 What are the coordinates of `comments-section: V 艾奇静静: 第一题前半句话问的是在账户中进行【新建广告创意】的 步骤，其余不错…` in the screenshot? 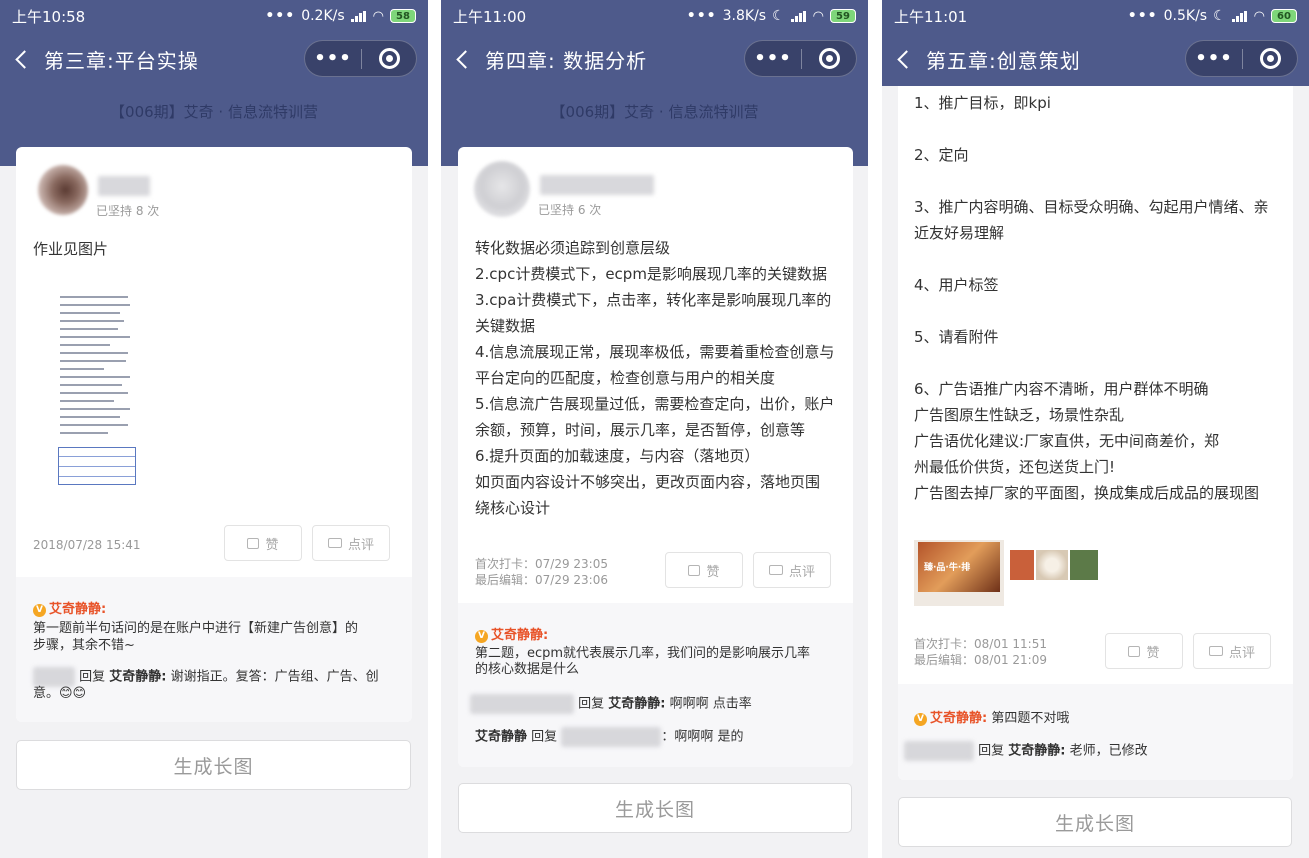 It's located at (214, 649).